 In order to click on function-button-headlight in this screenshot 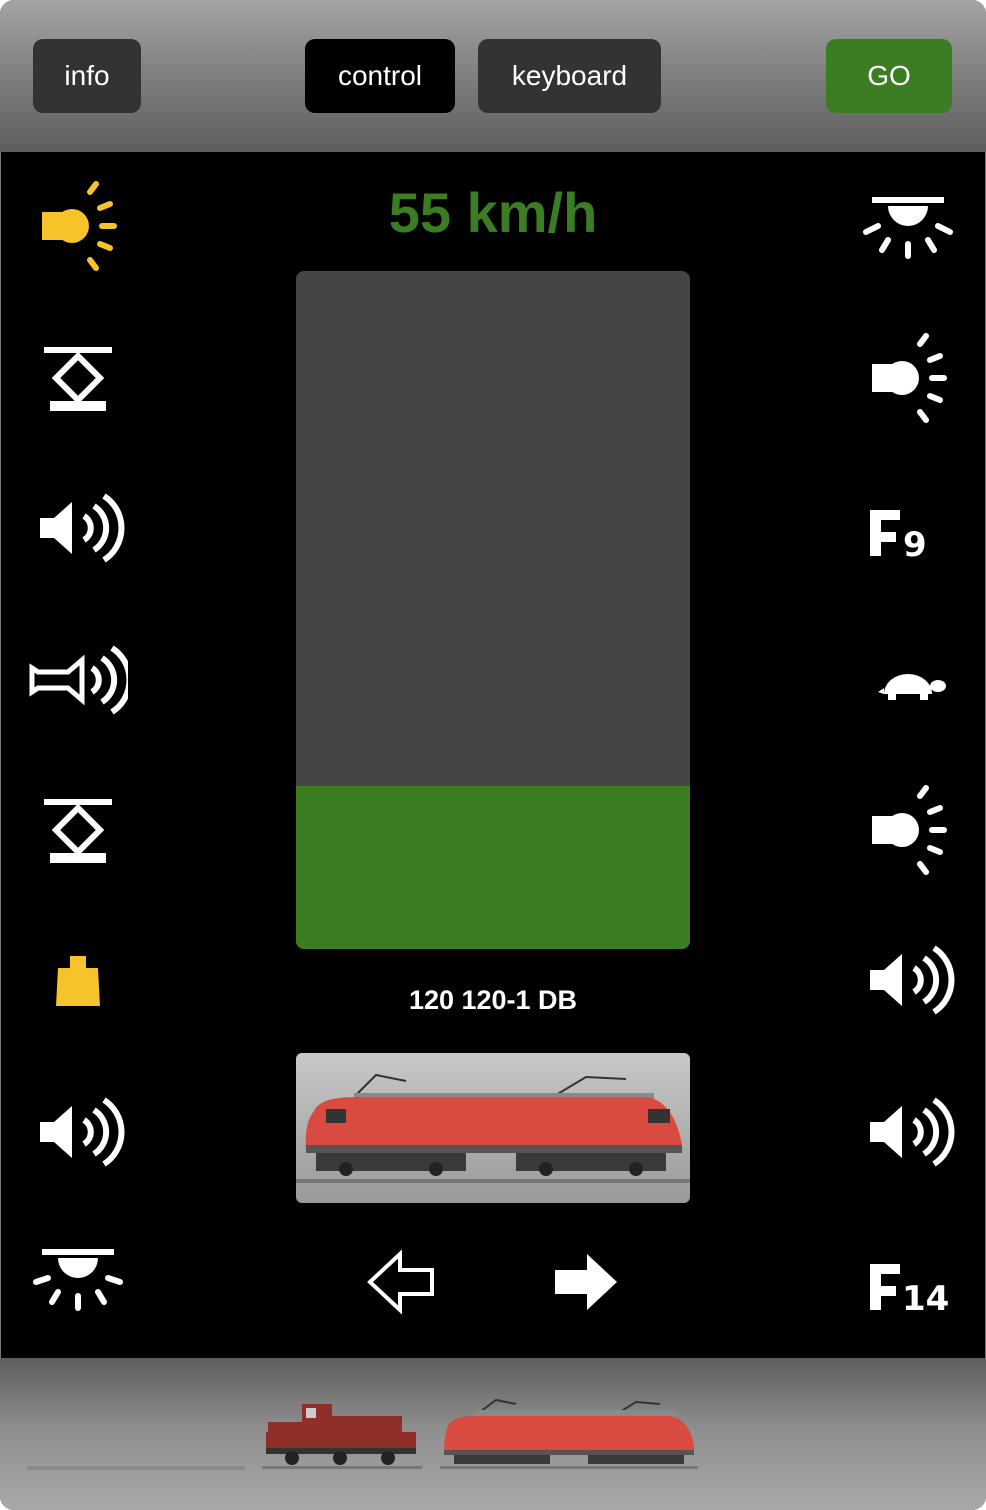, I will do `click(78, 226)`.